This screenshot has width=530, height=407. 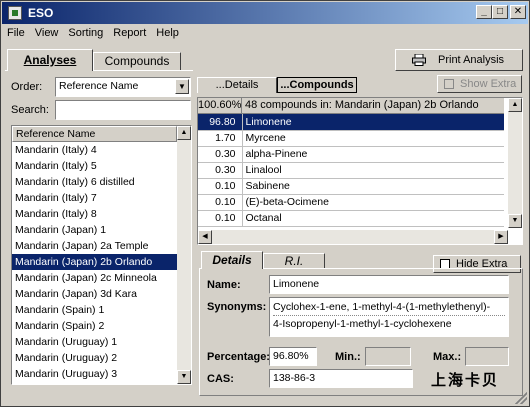 I want to click on reference-list-item: Mandarin (Uruguay) 1, so click(x=94, y=342).